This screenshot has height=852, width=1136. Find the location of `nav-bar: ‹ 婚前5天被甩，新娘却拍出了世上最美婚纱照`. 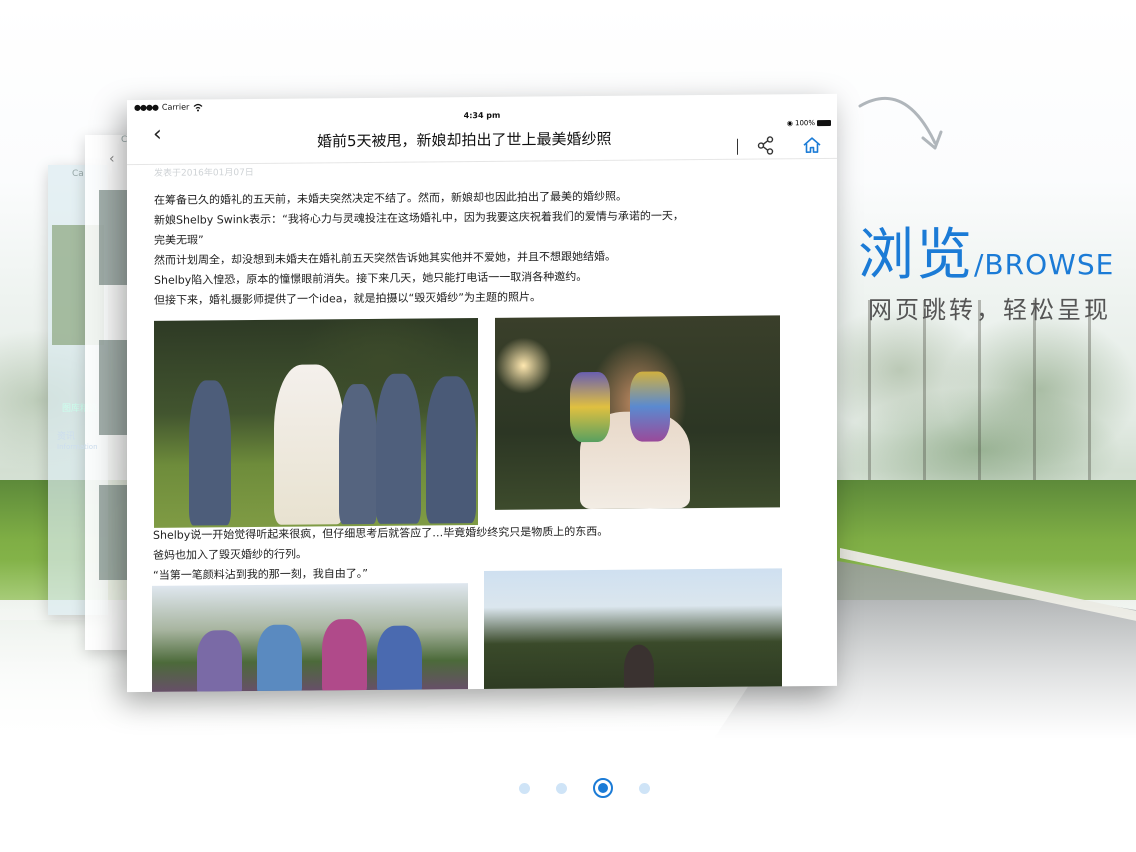

nav-bar: ‹ 婚前5天被甩，新娘却拍出了世上最美婚纱照 is located at coordinates (482, 140).